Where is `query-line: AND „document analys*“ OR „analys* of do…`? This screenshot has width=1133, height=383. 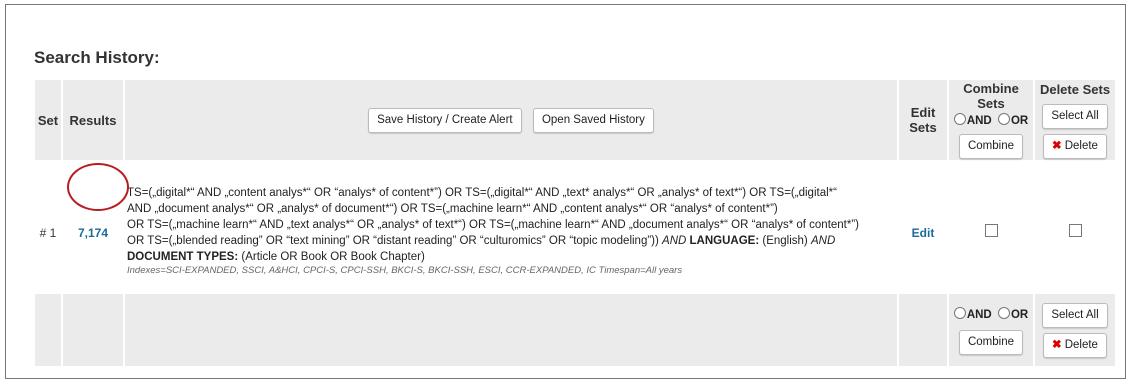
query-line: AND „document analys*“ OR „analys* of do… is located at coordinates (452, 209).